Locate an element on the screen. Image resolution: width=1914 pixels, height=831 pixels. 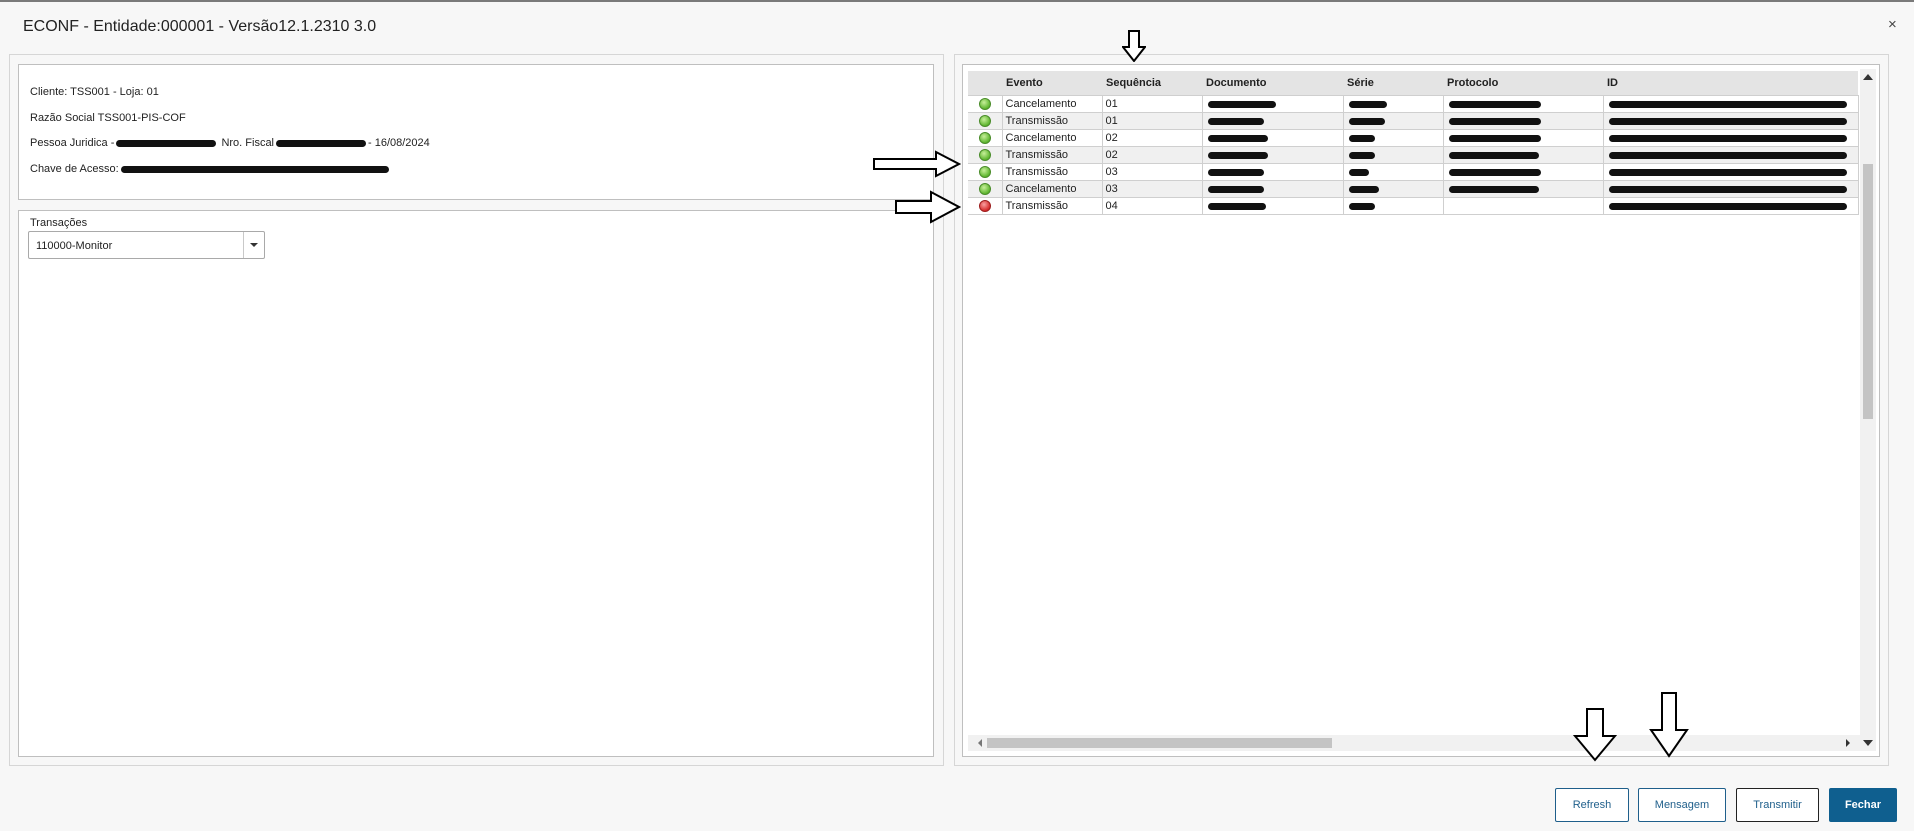
redacted-cnpj is located at coordinates (166, 143).